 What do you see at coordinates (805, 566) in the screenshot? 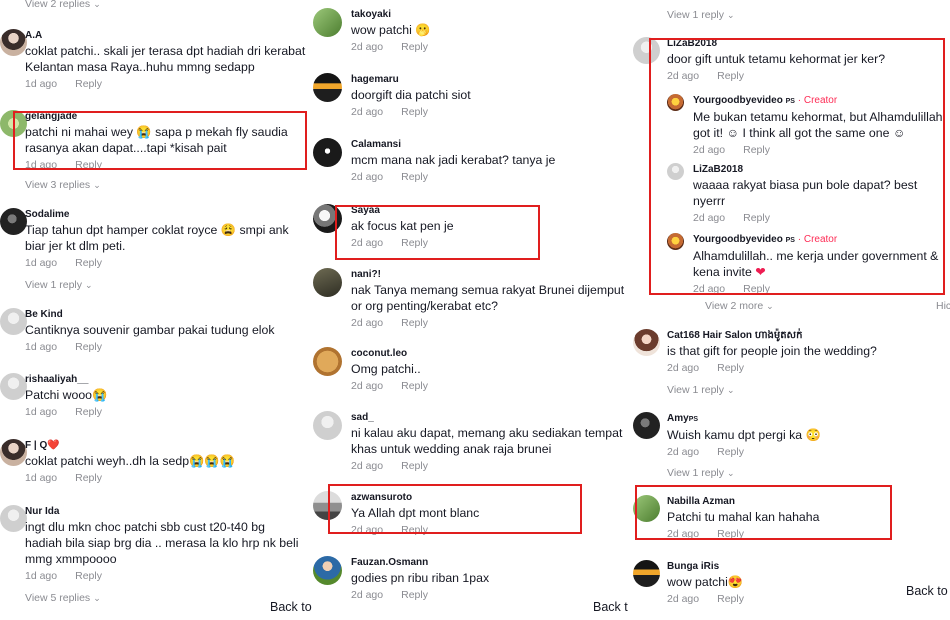
I see `comment-username: Bunga iRis` at bounding box center [805, 566].